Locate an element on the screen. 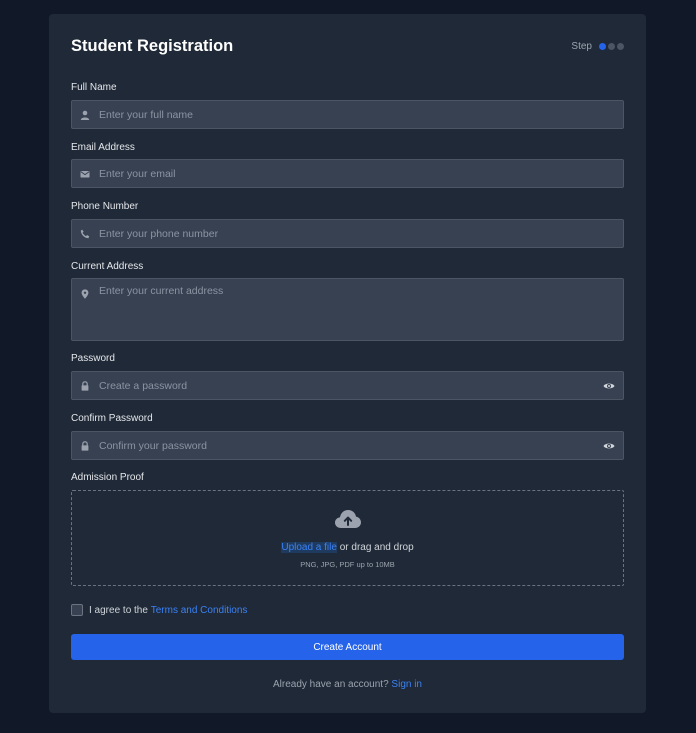  confirm-password-field is located at coordinates (347, 445).